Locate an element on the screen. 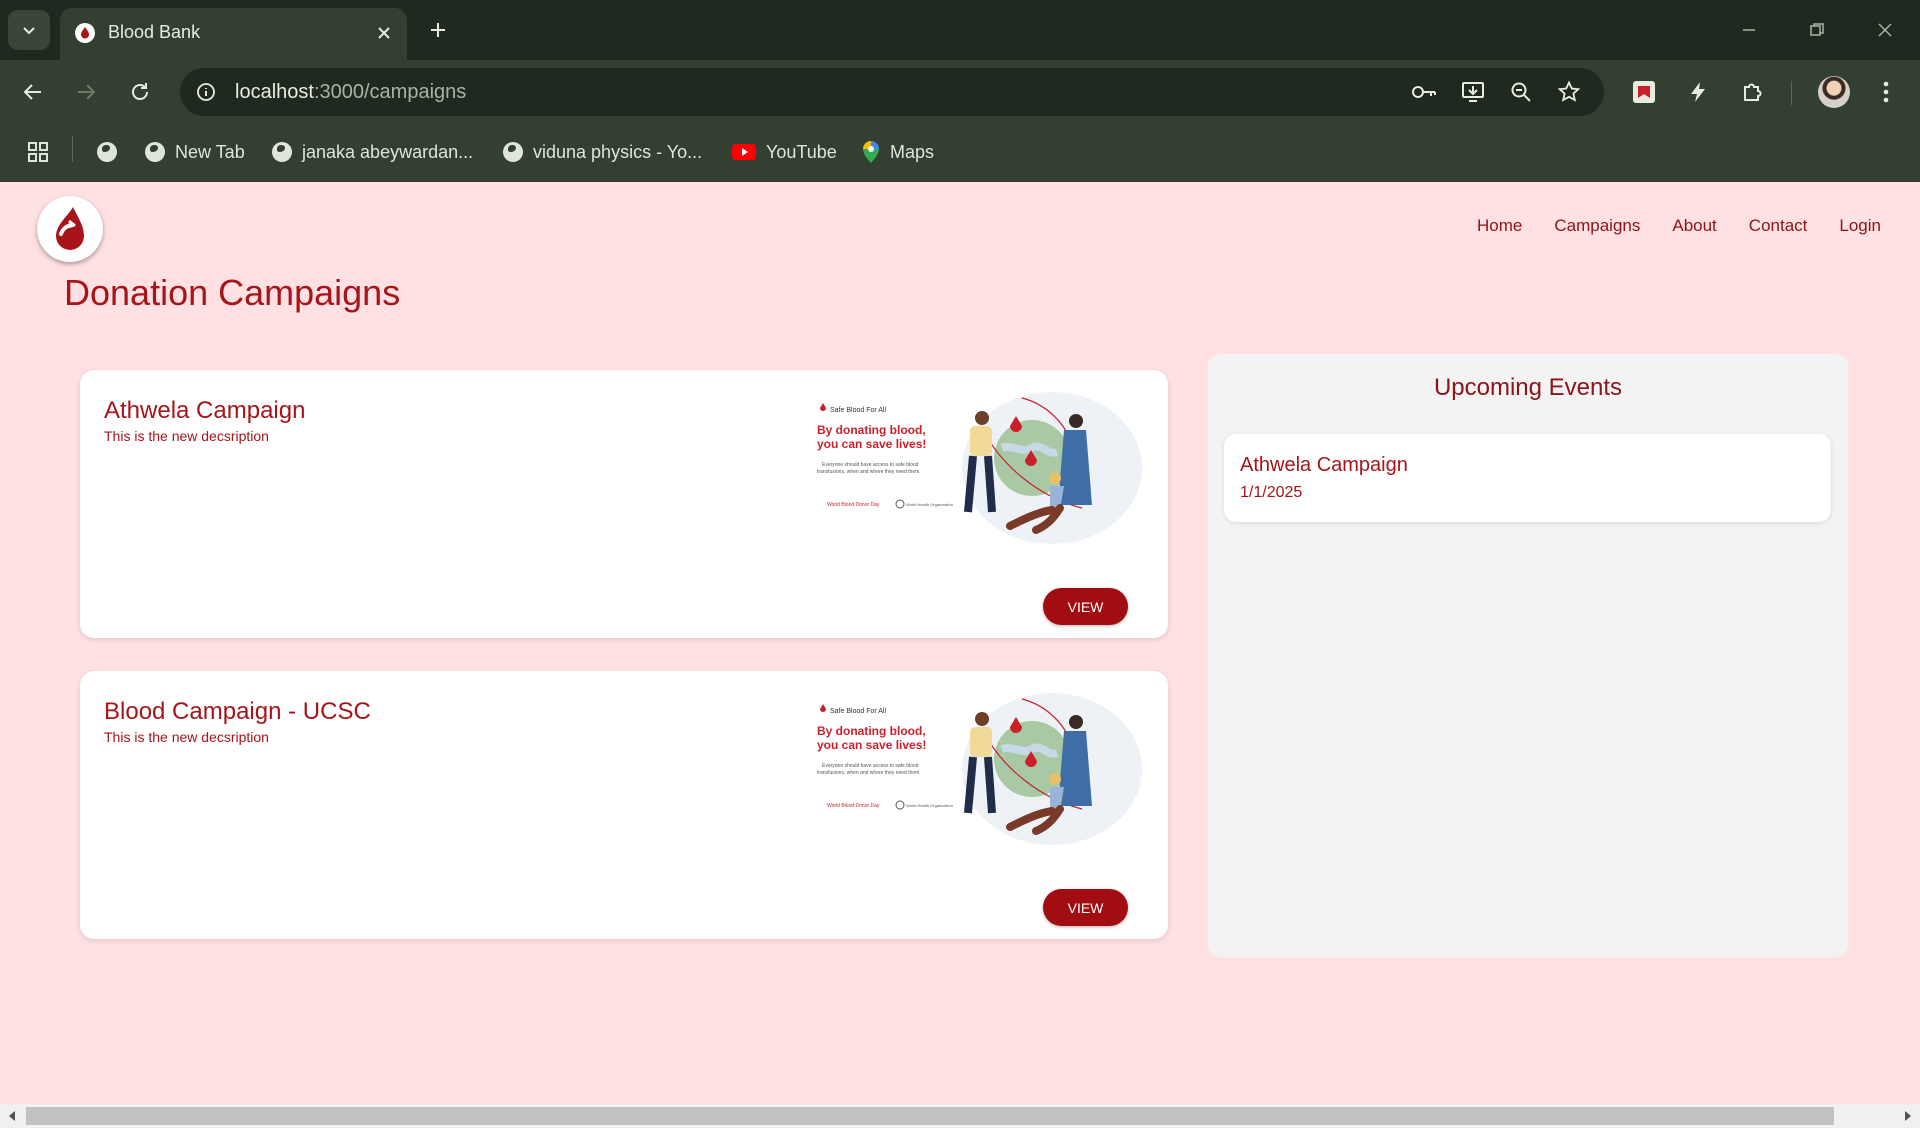  kebab-menu-icon is located at coordinates (1886, 92).